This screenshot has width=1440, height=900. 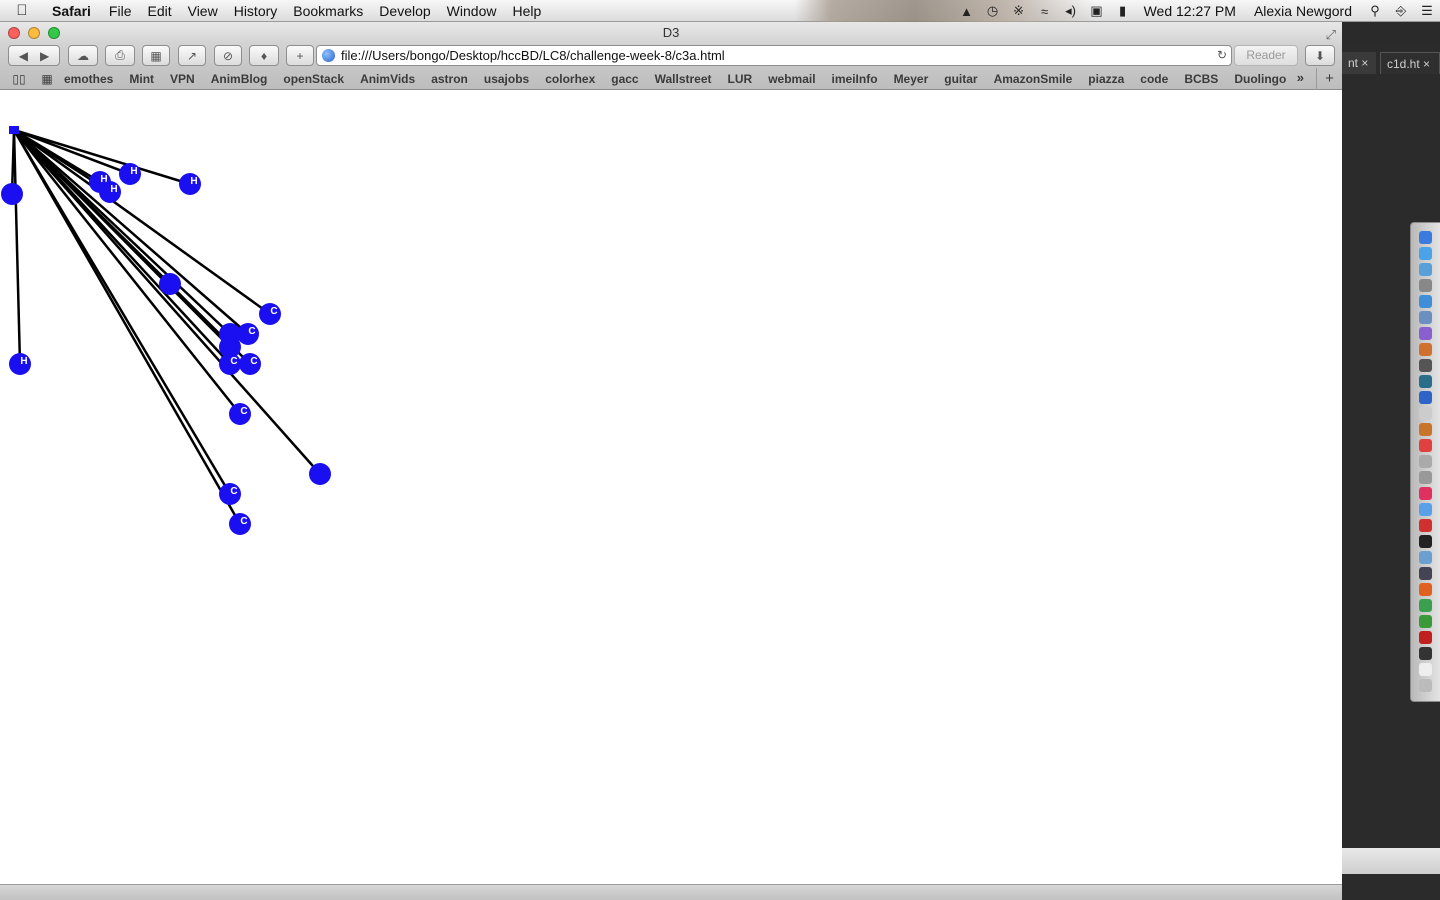 What do you see at coordinates (570, 79) in the screenshot?
I see `bookmark-item: colorhex` at bounding box center [570, 79].